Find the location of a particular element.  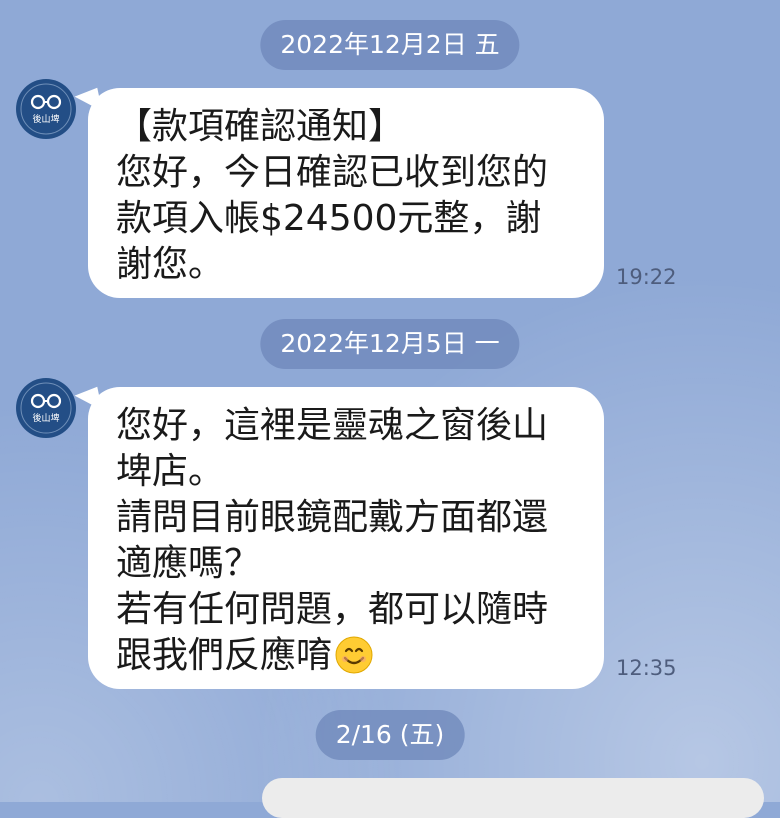

date-separator: 2022年12月2日 五 is located at coordinates (390, 45).